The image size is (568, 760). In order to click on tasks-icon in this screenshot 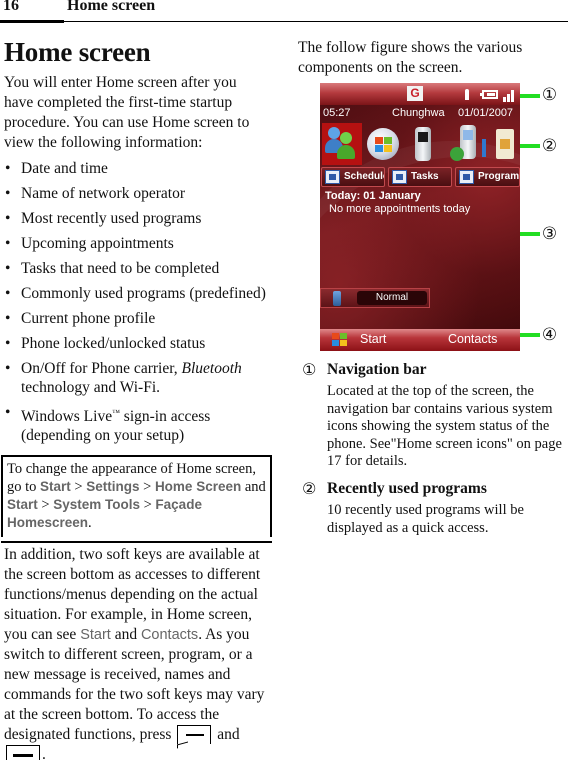, I will do `click(399, 177)`.